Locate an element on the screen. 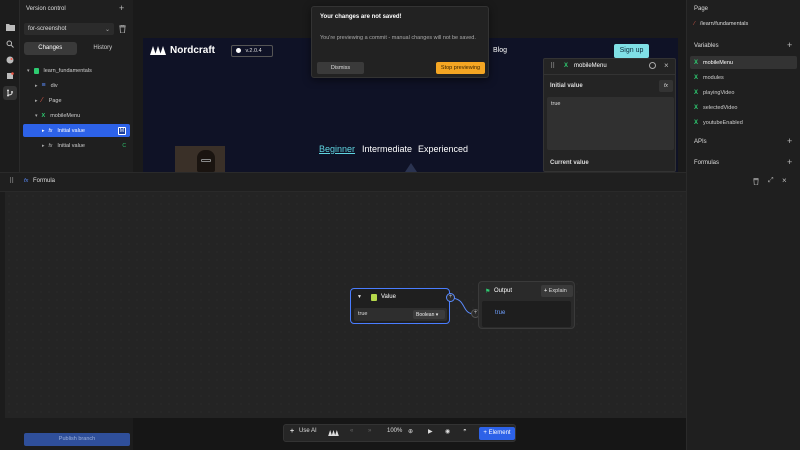 The image size is (800, 450). value-node: ▼ Value true Boolean ▾ is located at coordinates (400, 306).